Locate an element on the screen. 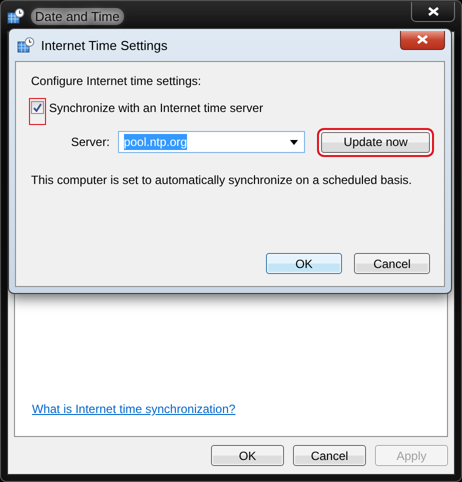 This screenshot has width=462, height=482. help-link: What is Internet time synchronization? is located at coordinates (134, 409).